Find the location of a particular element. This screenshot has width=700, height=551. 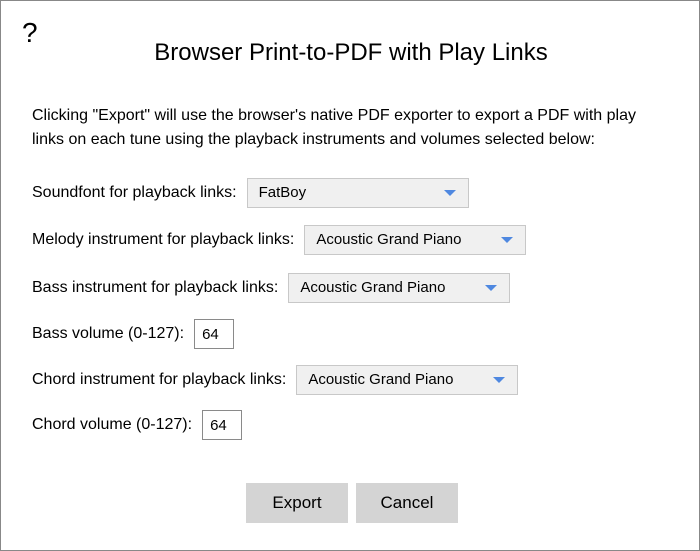

chord-volume-label: Chord volume (0-127): is located at coordinates (112, 424).